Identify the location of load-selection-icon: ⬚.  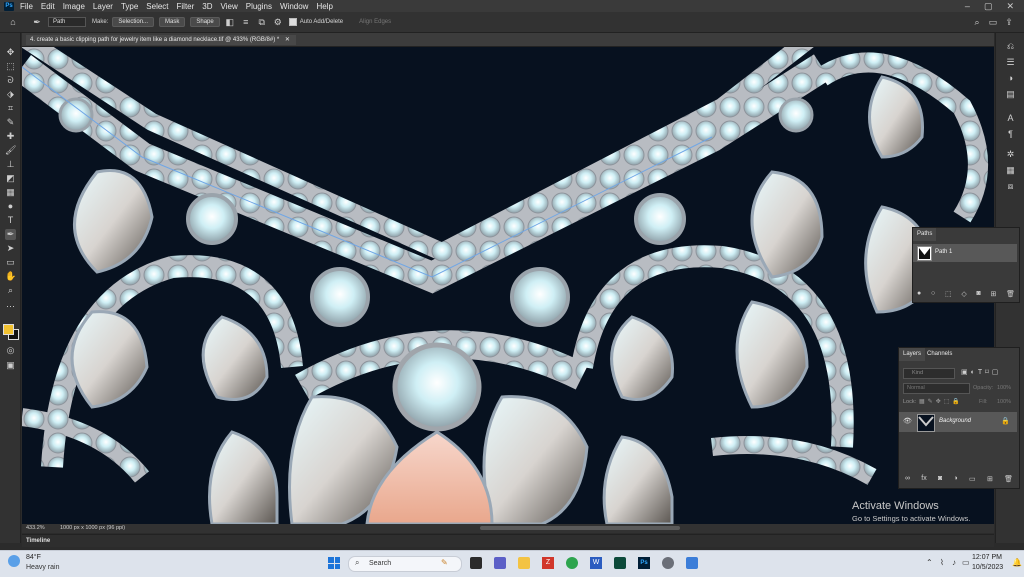
(948, 294).